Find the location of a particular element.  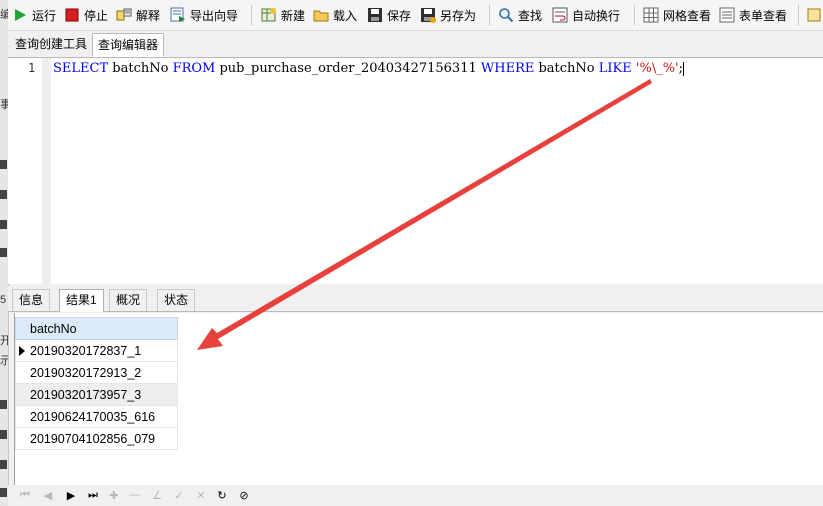

export-wizard-label: 导出向导 is located at coordinates (214, 15).